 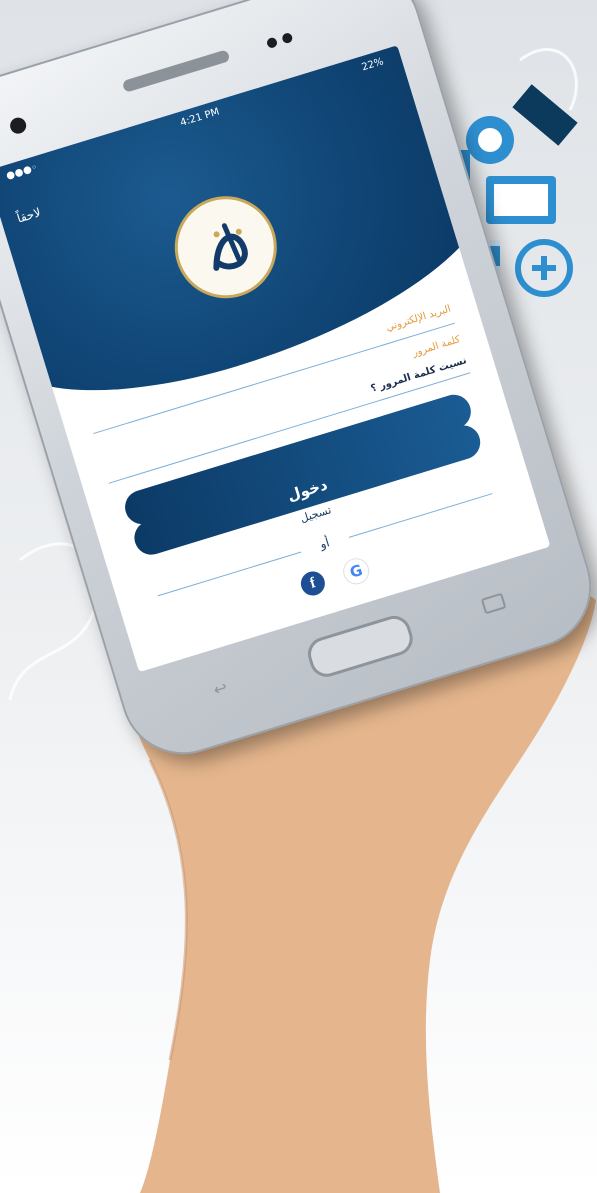 I want to click on back-key-icon: ↩, so click(x=220, y=689).